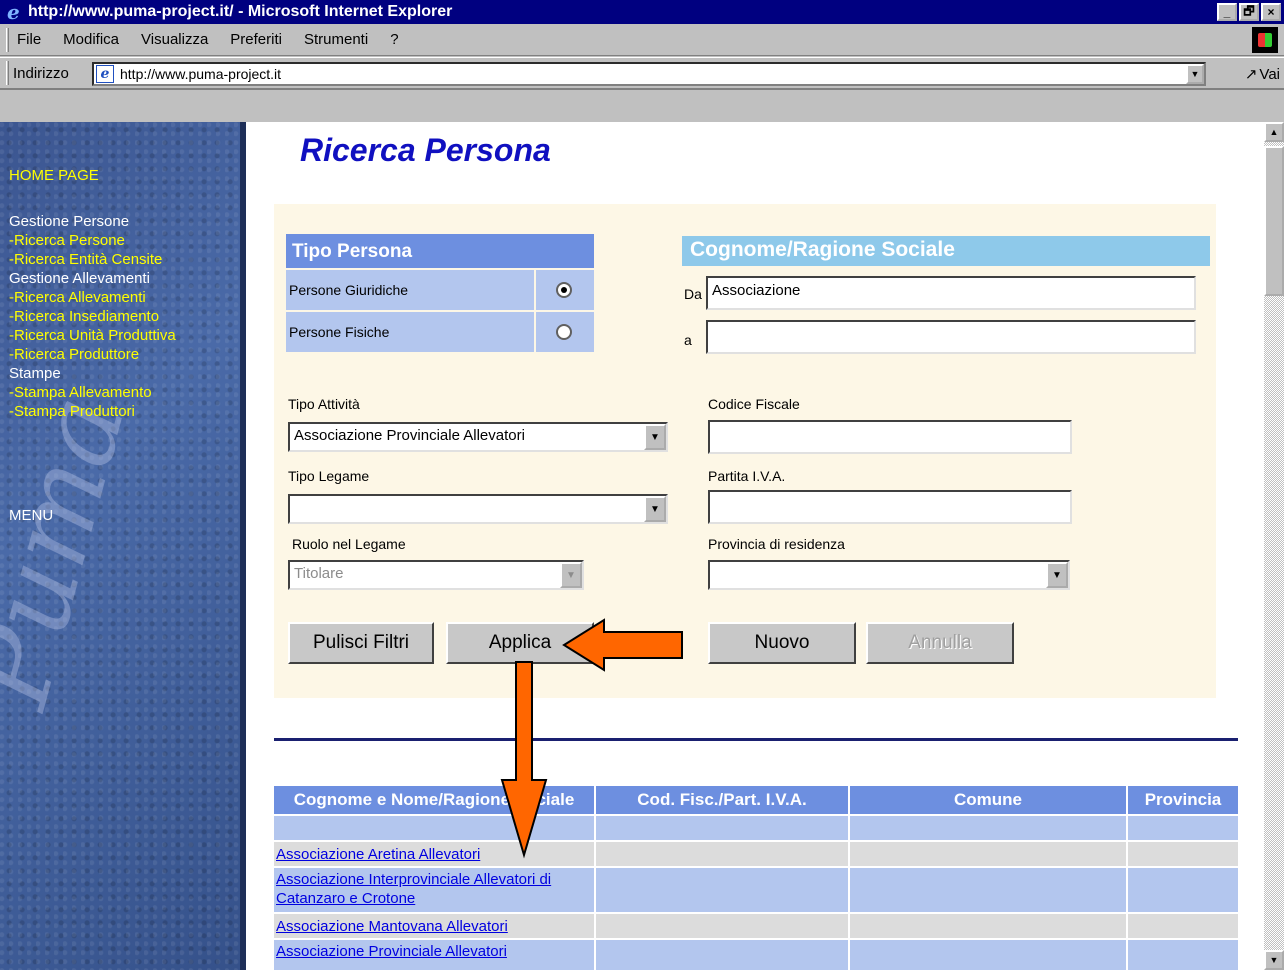 The height and width of the screenshot is (970, 1284). What do you see at coordinates (776, 544) in the screenshot?
I see `provincia-label: Provincia di residenza` at bounding box center [776, 544].